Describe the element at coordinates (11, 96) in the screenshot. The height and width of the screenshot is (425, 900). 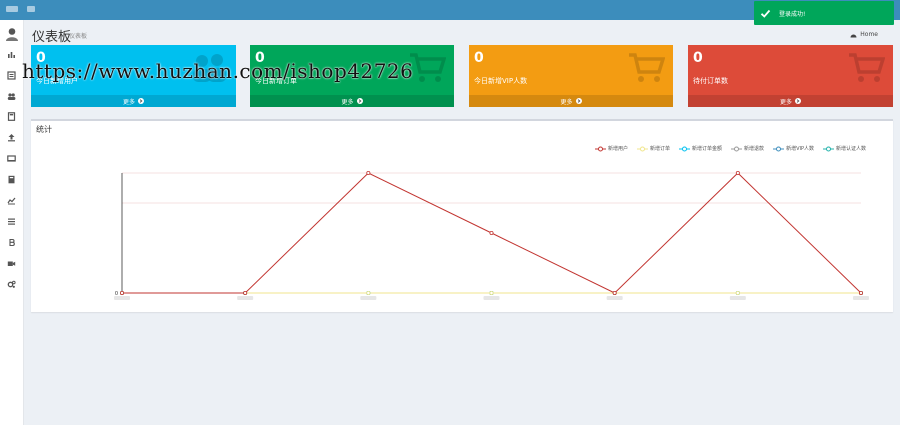
I see `users-icon` at that location.